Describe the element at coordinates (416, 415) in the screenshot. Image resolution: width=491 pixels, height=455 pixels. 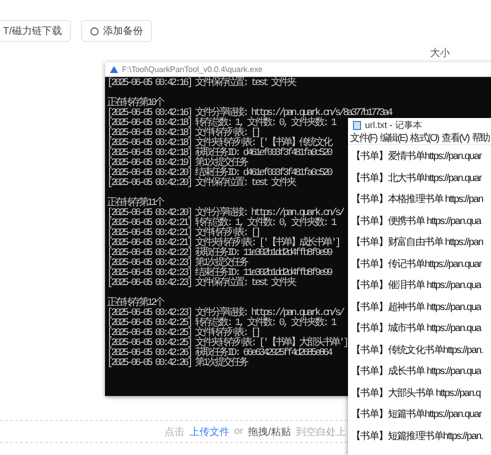
I see `text-line: 【书单】短篇书单https://pan.quar` at that location.